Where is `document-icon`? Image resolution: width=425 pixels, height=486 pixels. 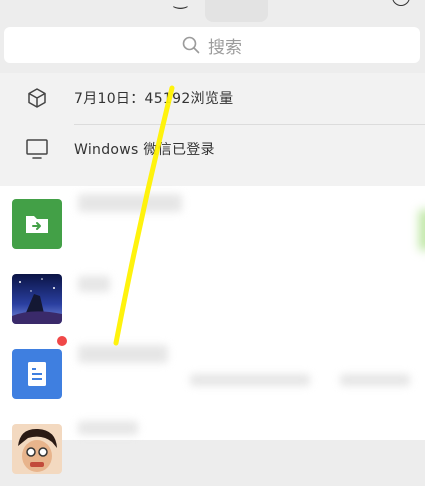 document-icon is located at coordinates (37, 374).